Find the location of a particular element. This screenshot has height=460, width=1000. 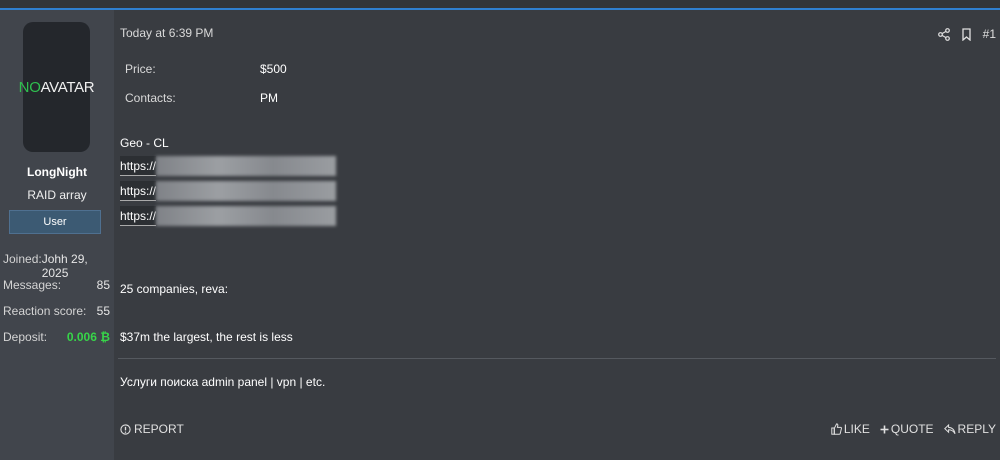

contacts-value: PM is located at coordinates (269, 98).